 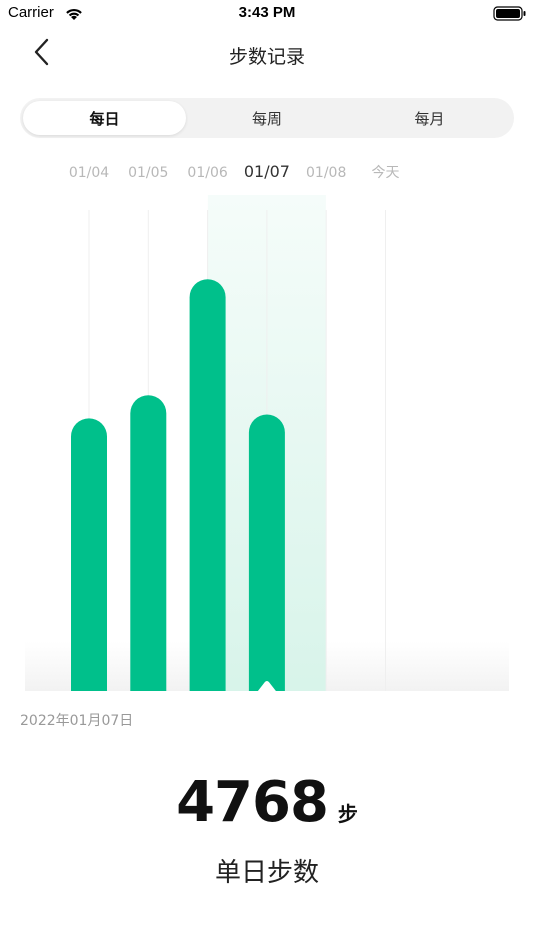 What do you see at coordinates (148, 543) in the screenshot?
I see `bar-01/05` at bounding box center [148, 543].